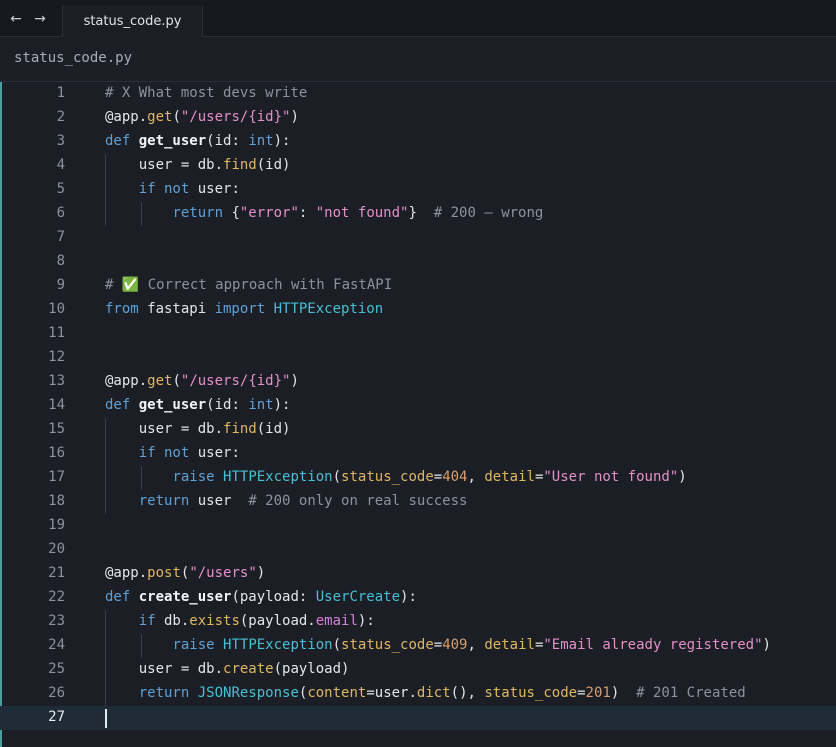  I want to click on code-line: 4 user = db.find(id), so click(418, 166).